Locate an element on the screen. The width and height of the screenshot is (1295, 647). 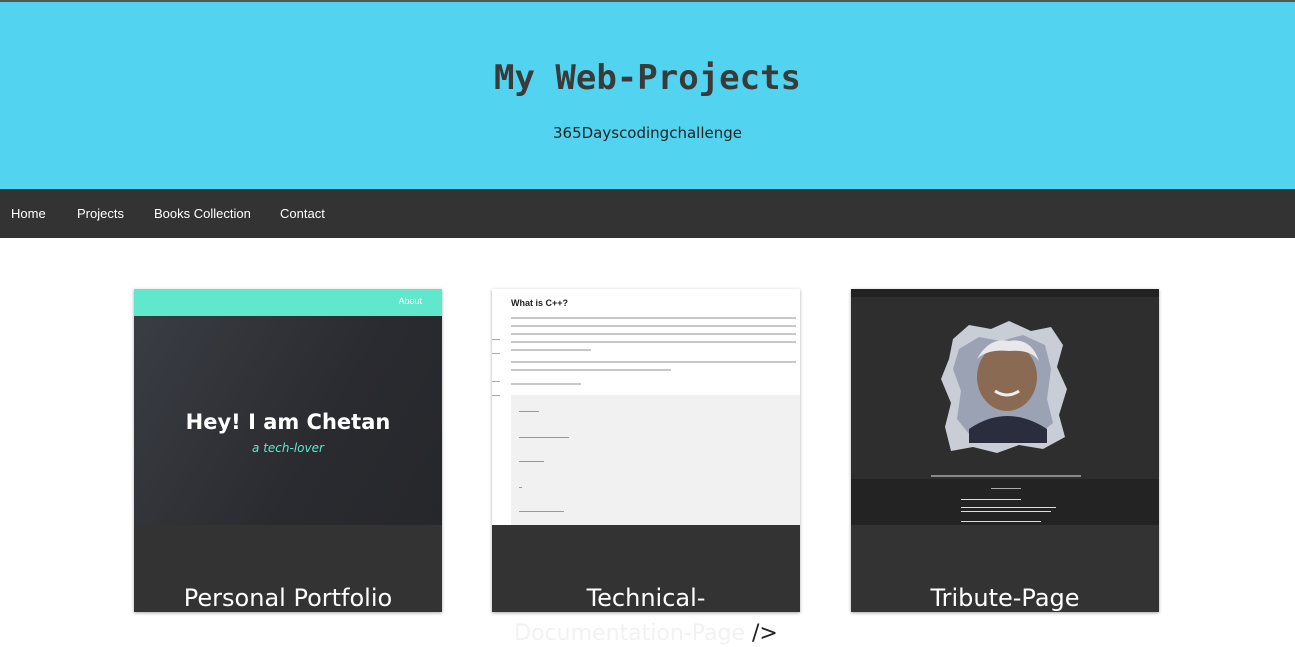
project-title: Technical- is located at coordinates (646, 598).